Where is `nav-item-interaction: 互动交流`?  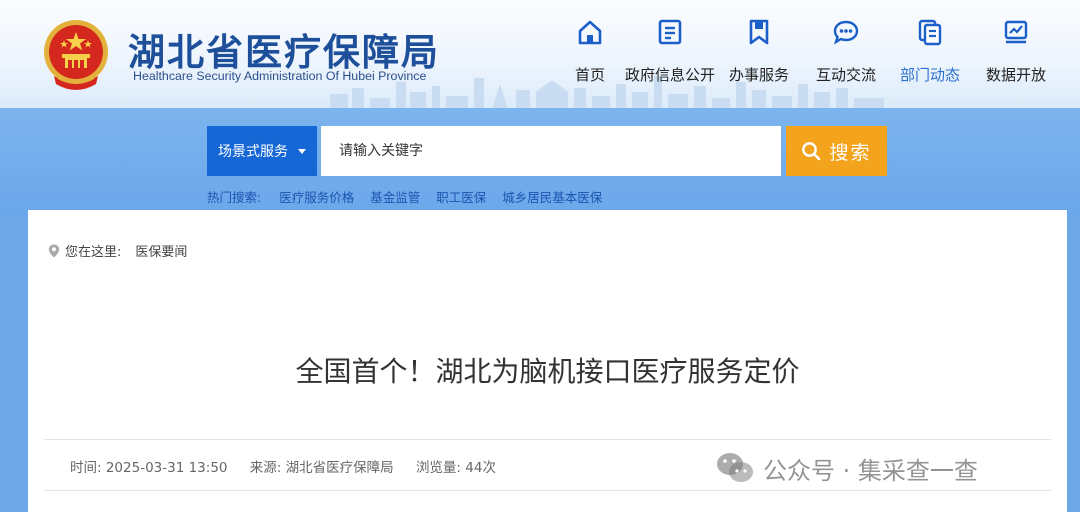
nav-item-interaction: 互动交流 is located at coordinates (846, 54).